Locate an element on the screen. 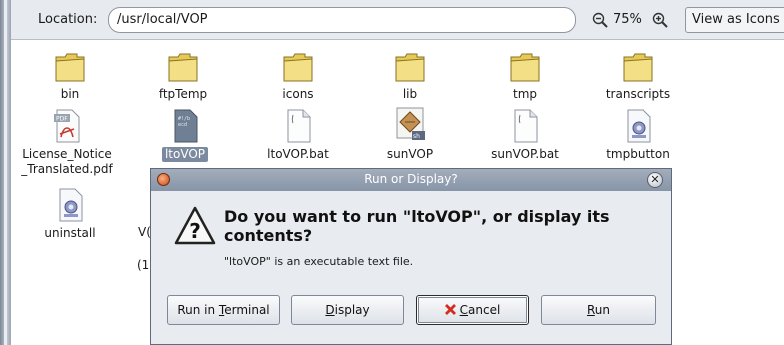  cancel-x-icon is located at coordinates (450, 309).